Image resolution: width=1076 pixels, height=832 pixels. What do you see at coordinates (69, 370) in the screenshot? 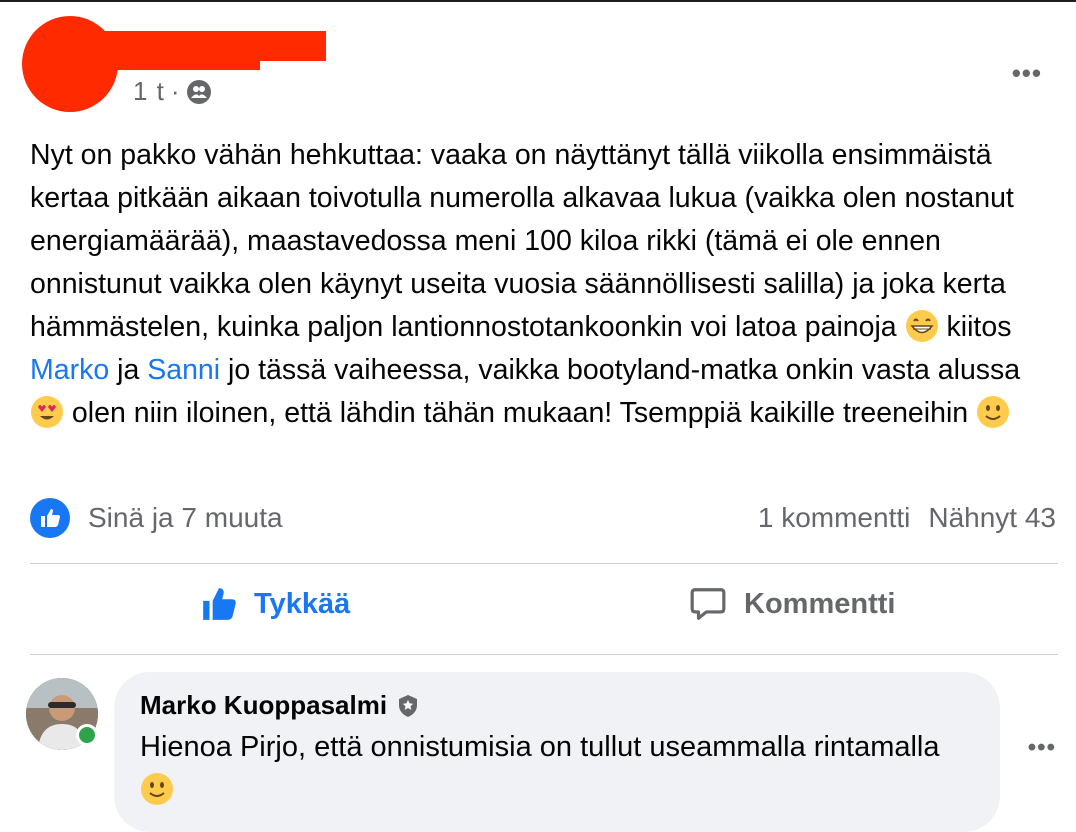
I see `mention-link: Marko` at bounding box center [69, 370].